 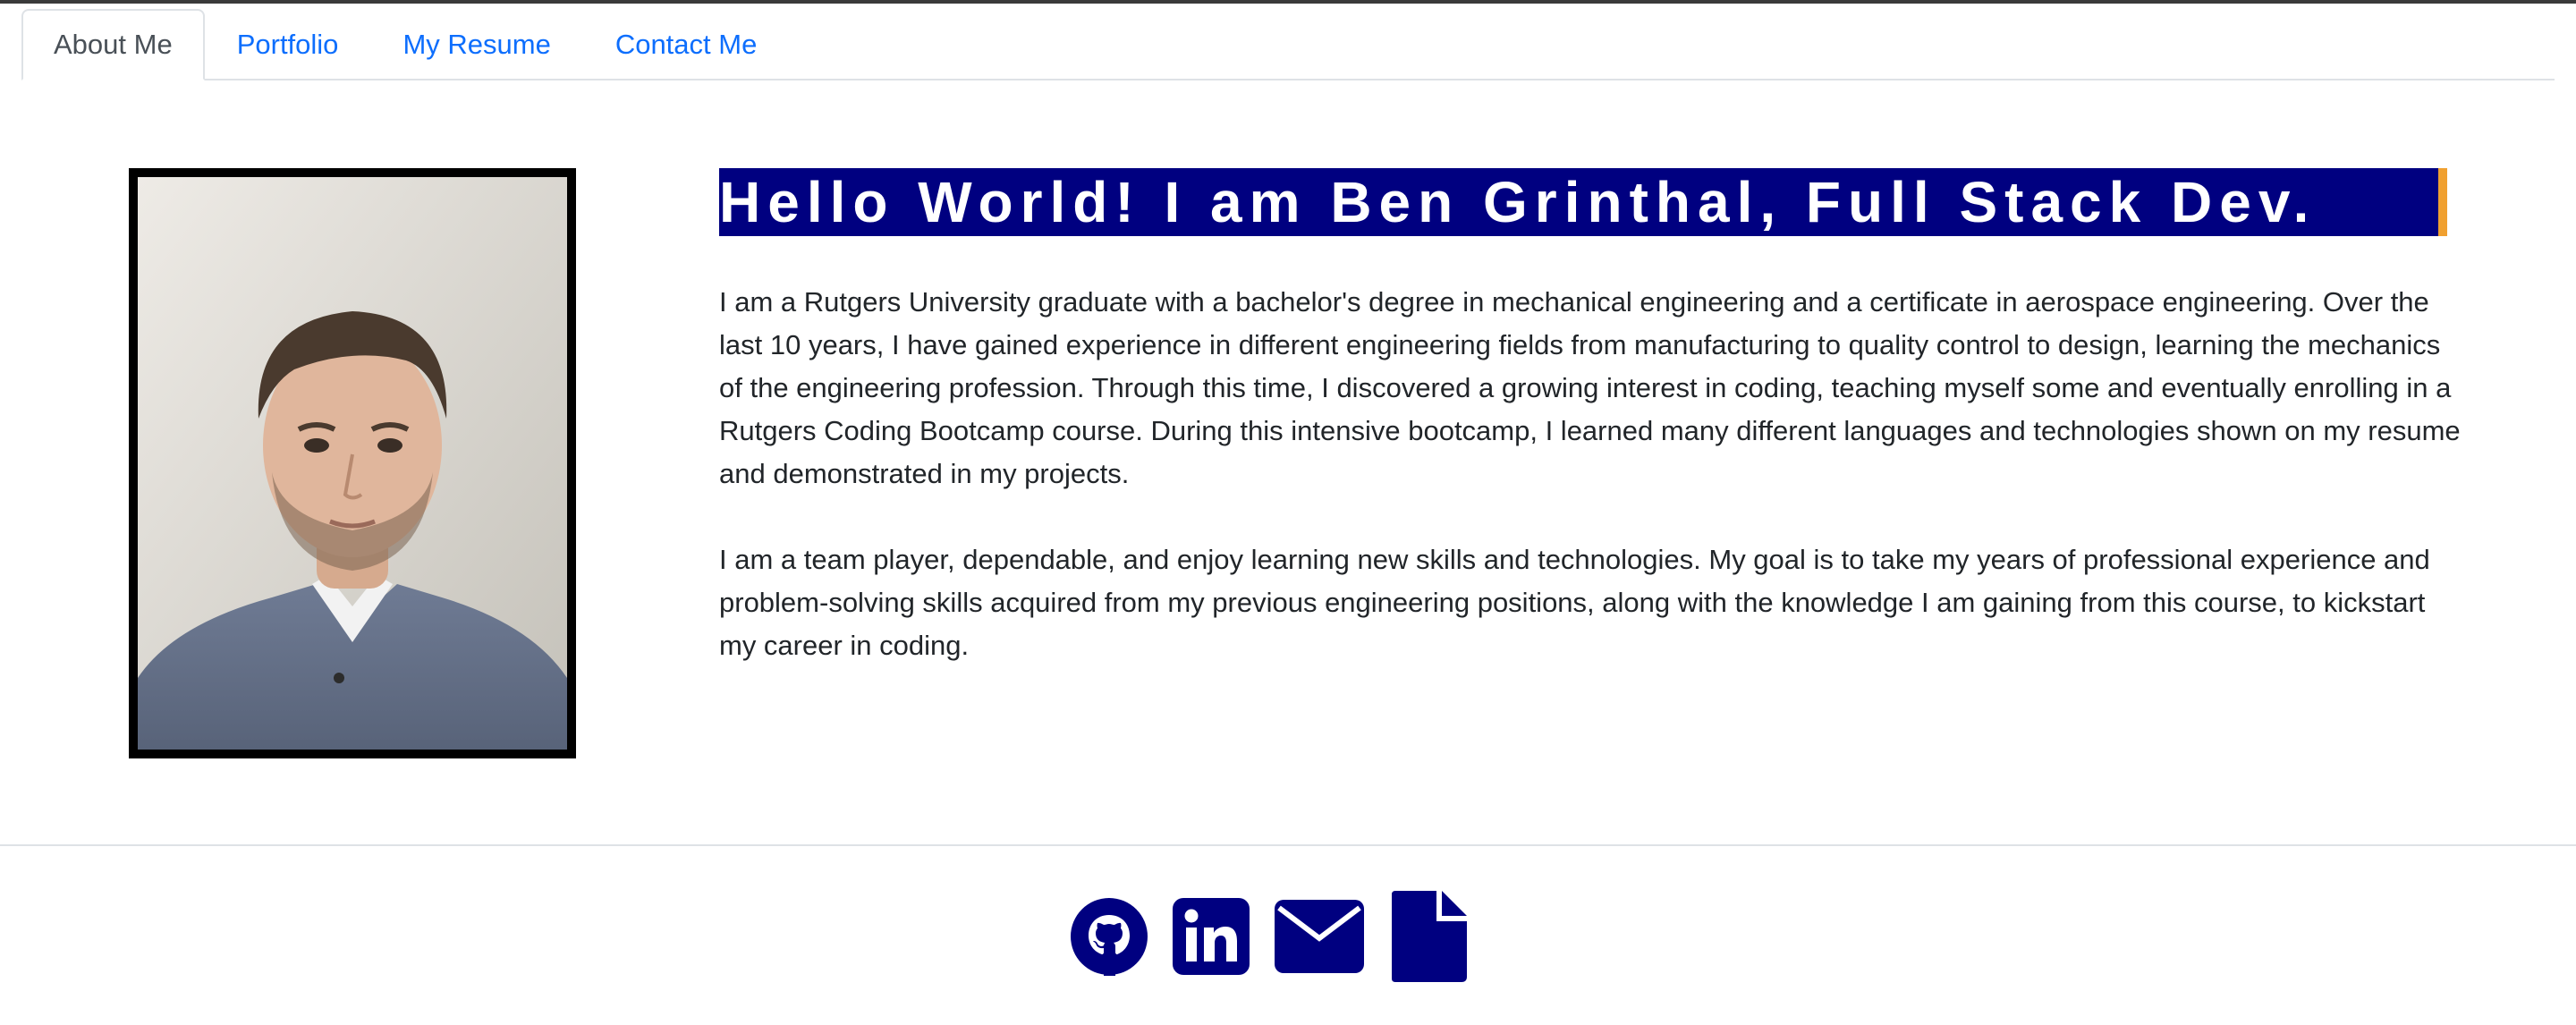 I want to click on tab-contact-me: Contact Me, so click(x=686, y=45).